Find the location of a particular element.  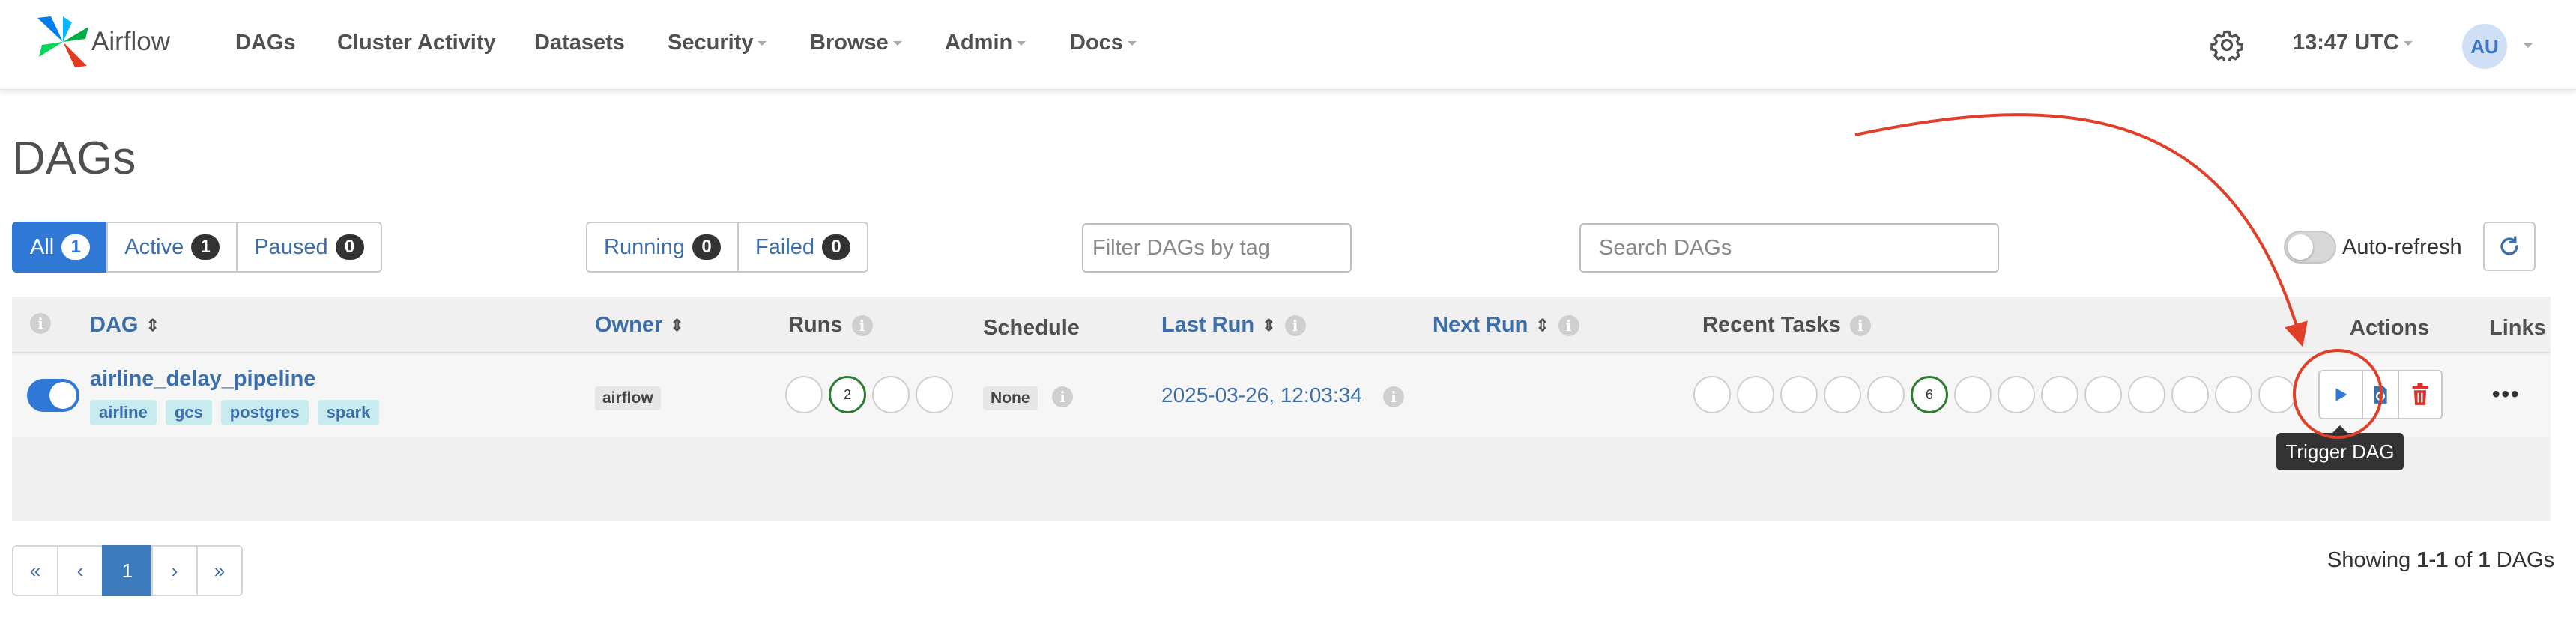

filter-all-button: All 1 is located at coordinates (60, 247).